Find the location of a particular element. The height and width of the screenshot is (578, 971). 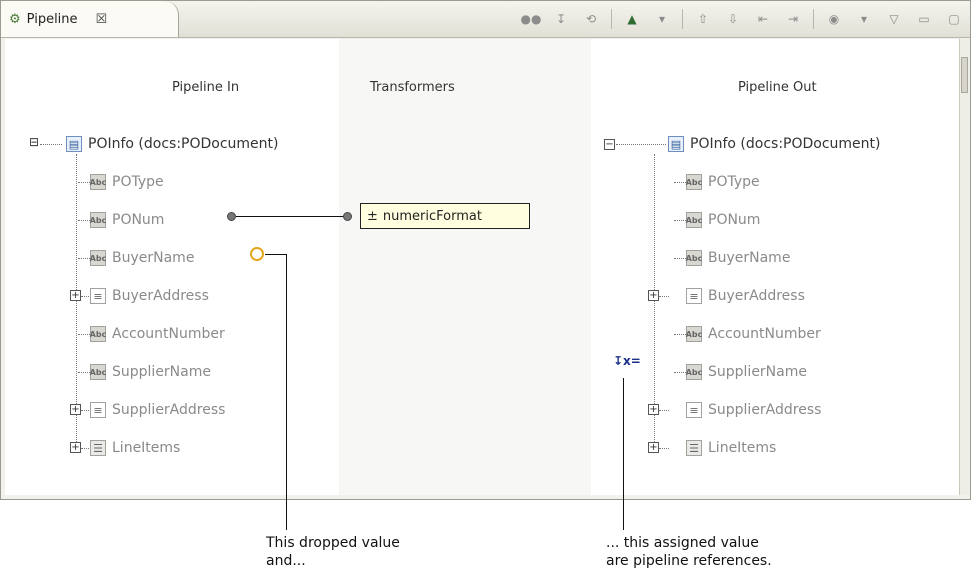

link-end-dot is located at coordinates (347, 216).